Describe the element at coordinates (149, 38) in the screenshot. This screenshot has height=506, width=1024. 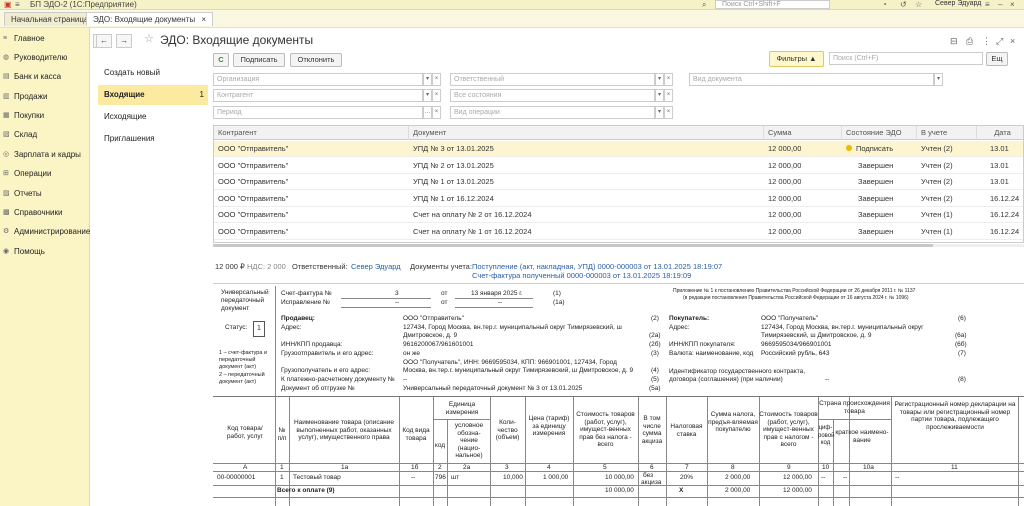
I see `favorite-star-icon: ☆` at that location.